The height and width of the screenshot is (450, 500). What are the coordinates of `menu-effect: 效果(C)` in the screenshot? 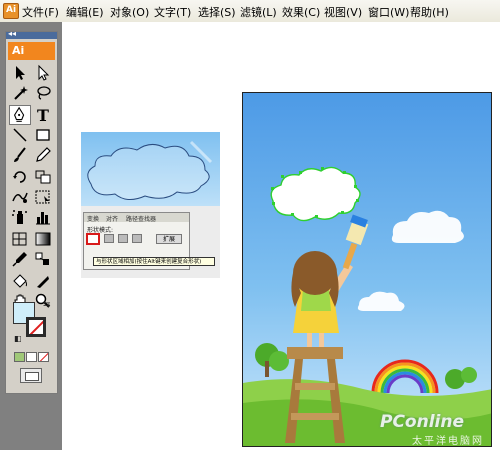 It's located at (301, 11).